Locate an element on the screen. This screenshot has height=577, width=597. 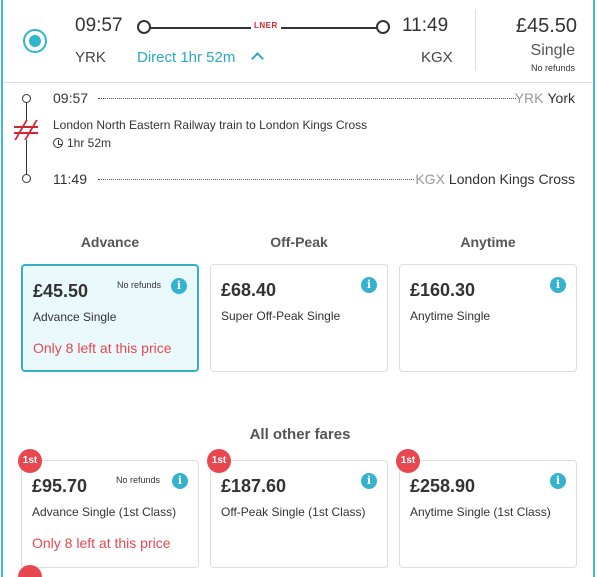
column-anytime: Anytime is located at coordinates (488, 242).